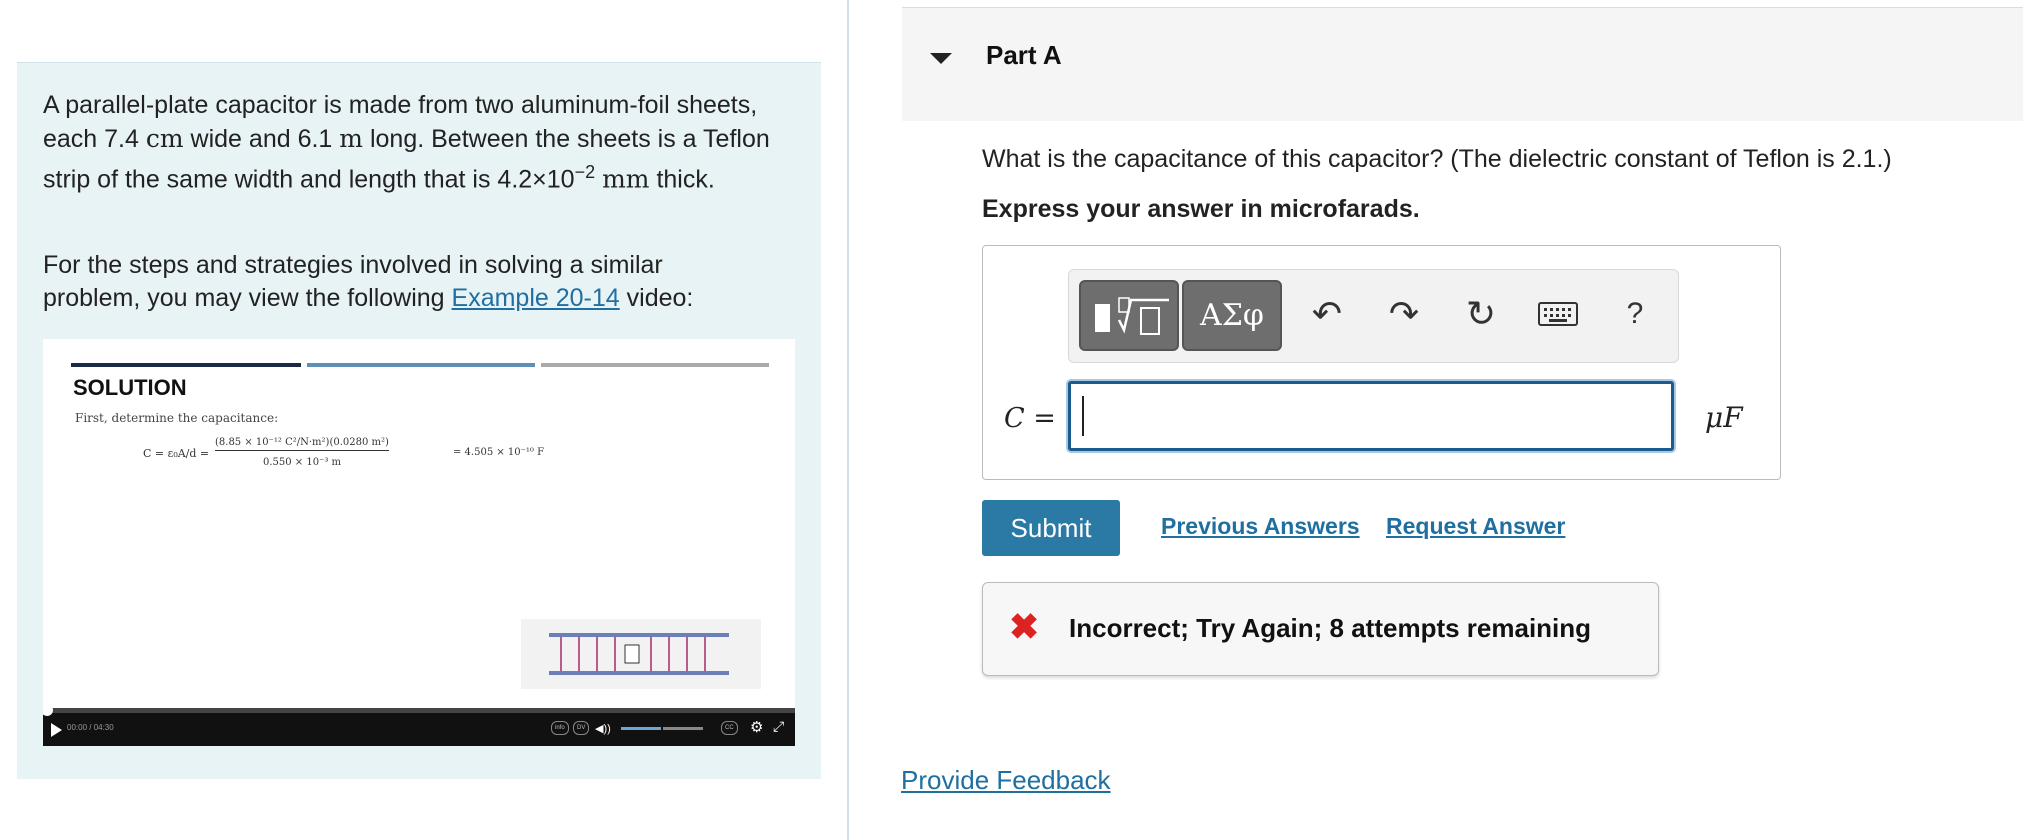  Describe the element at coordinates (729, 728) in the screenshot. I see `captions-icon: CC` at that location.